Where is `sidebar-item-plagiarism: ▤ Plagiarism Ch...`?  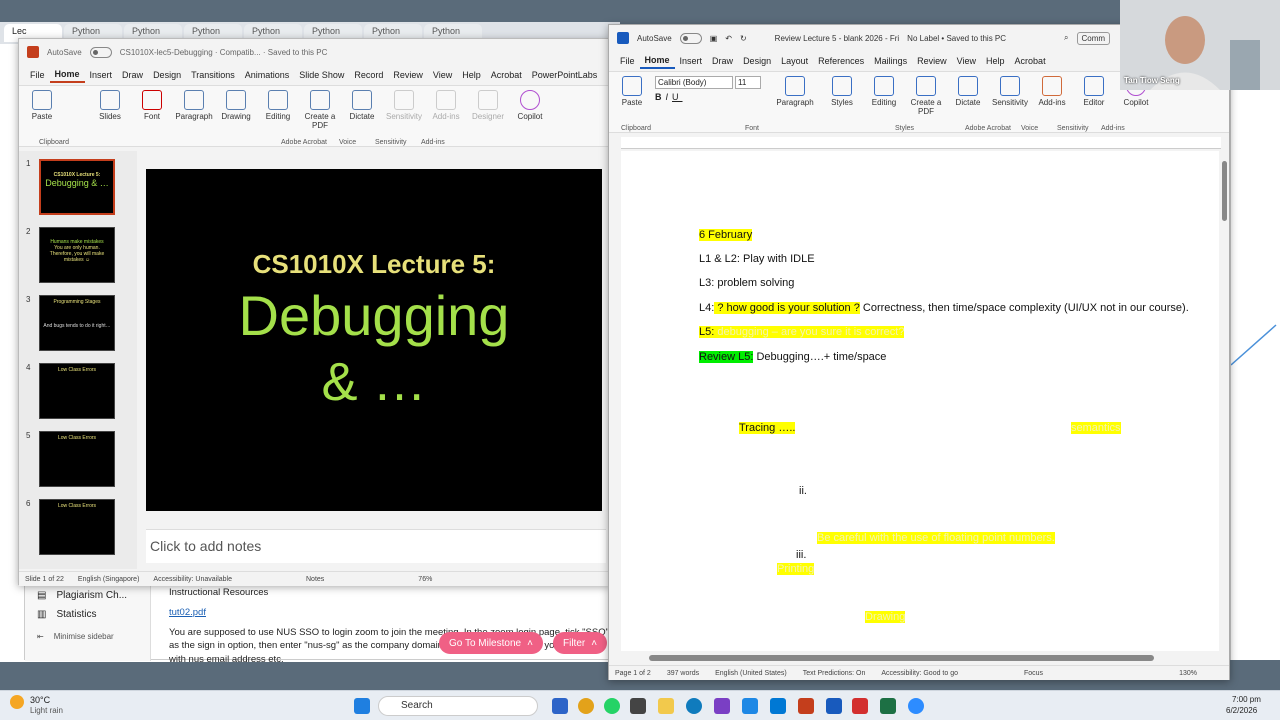 sidebar-item-plagiarism: ▤ Plagiarism Ch... is located at coordinates (87, 595).